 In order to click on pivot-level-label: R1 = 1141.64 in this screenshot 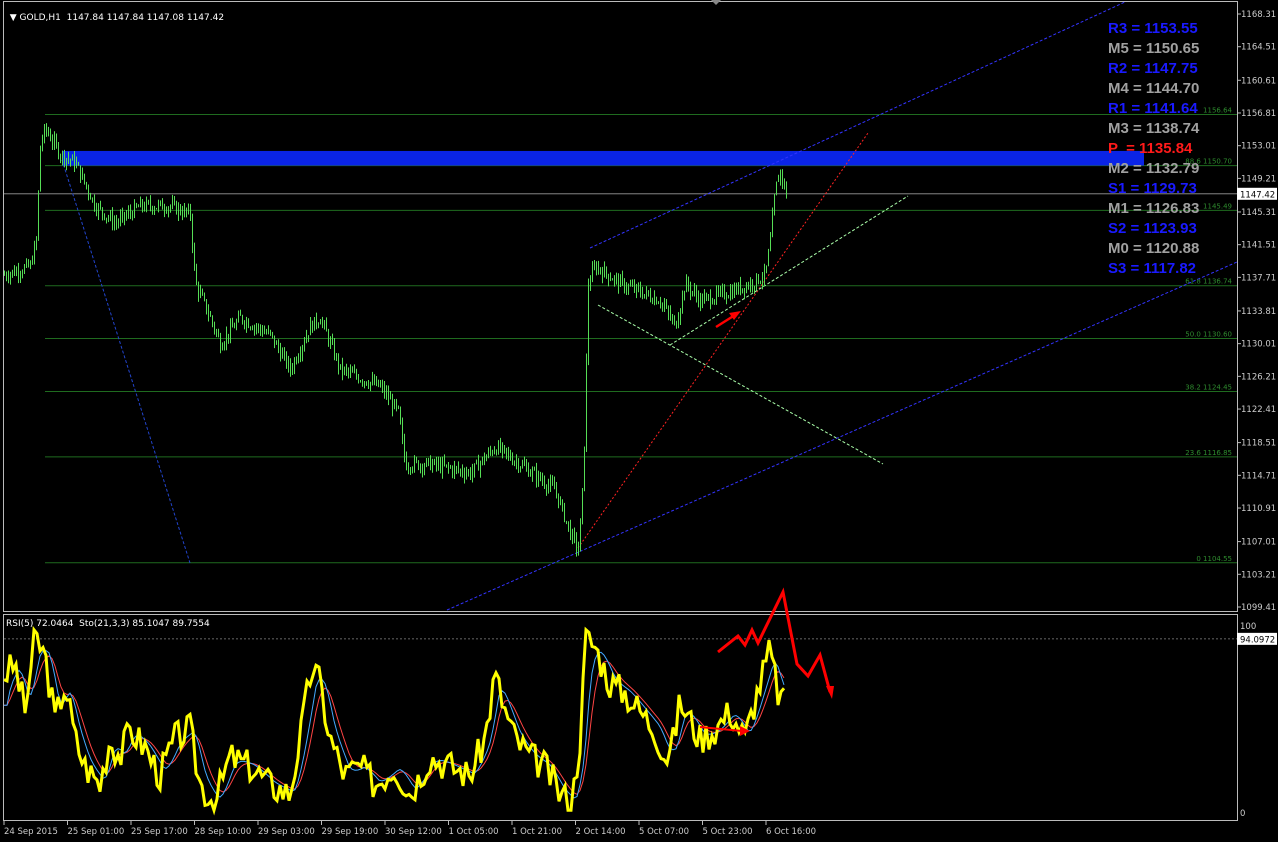, I will do `click(1153, 108)`.